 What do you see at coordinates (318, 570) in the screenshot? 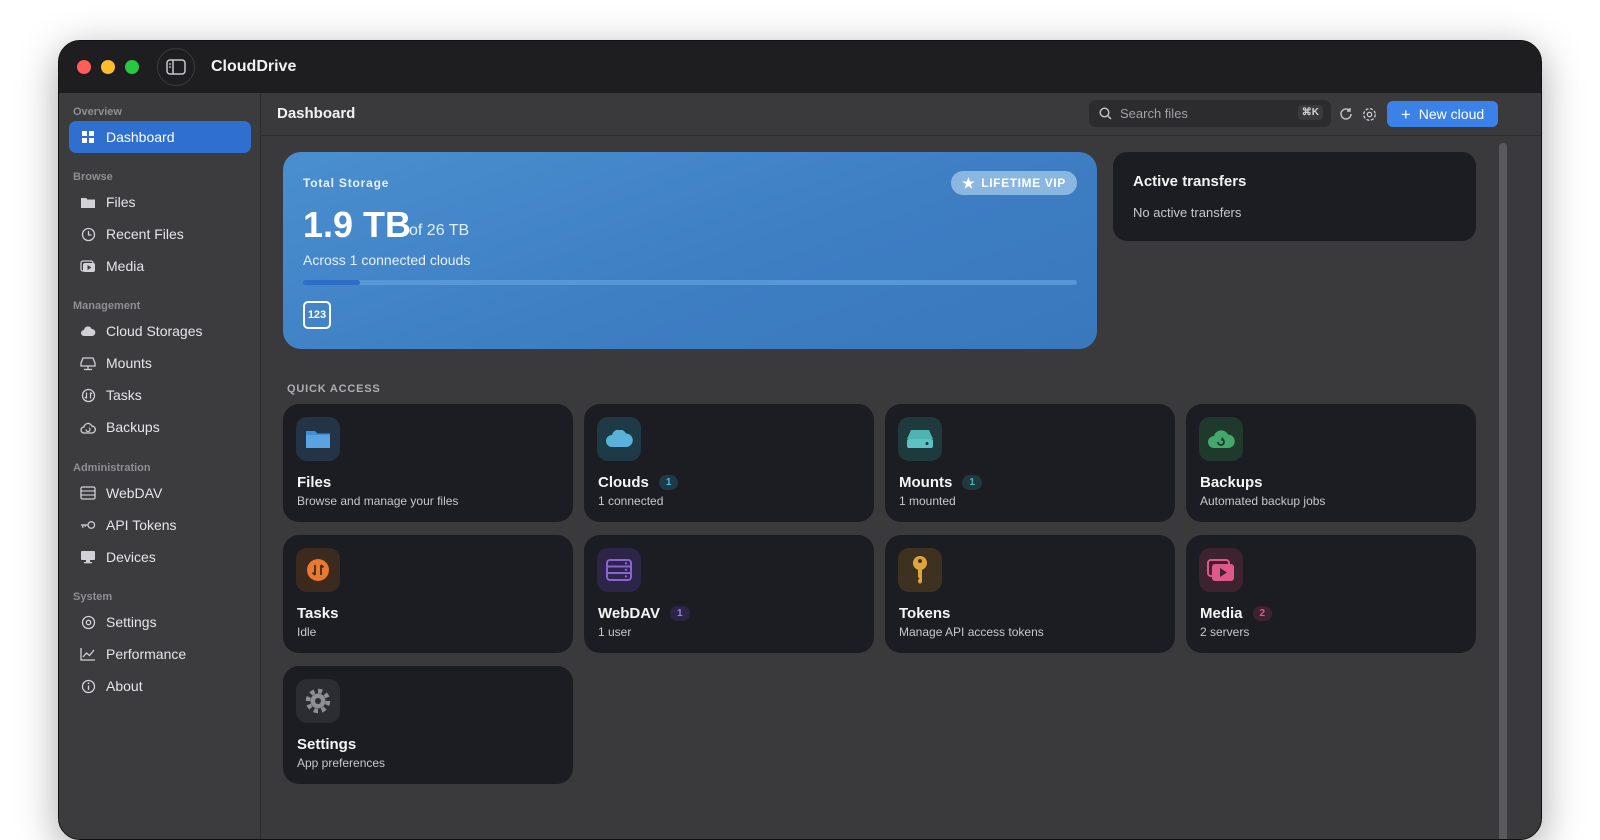
I see `arrows-icon` at bounding box center [318, 570].